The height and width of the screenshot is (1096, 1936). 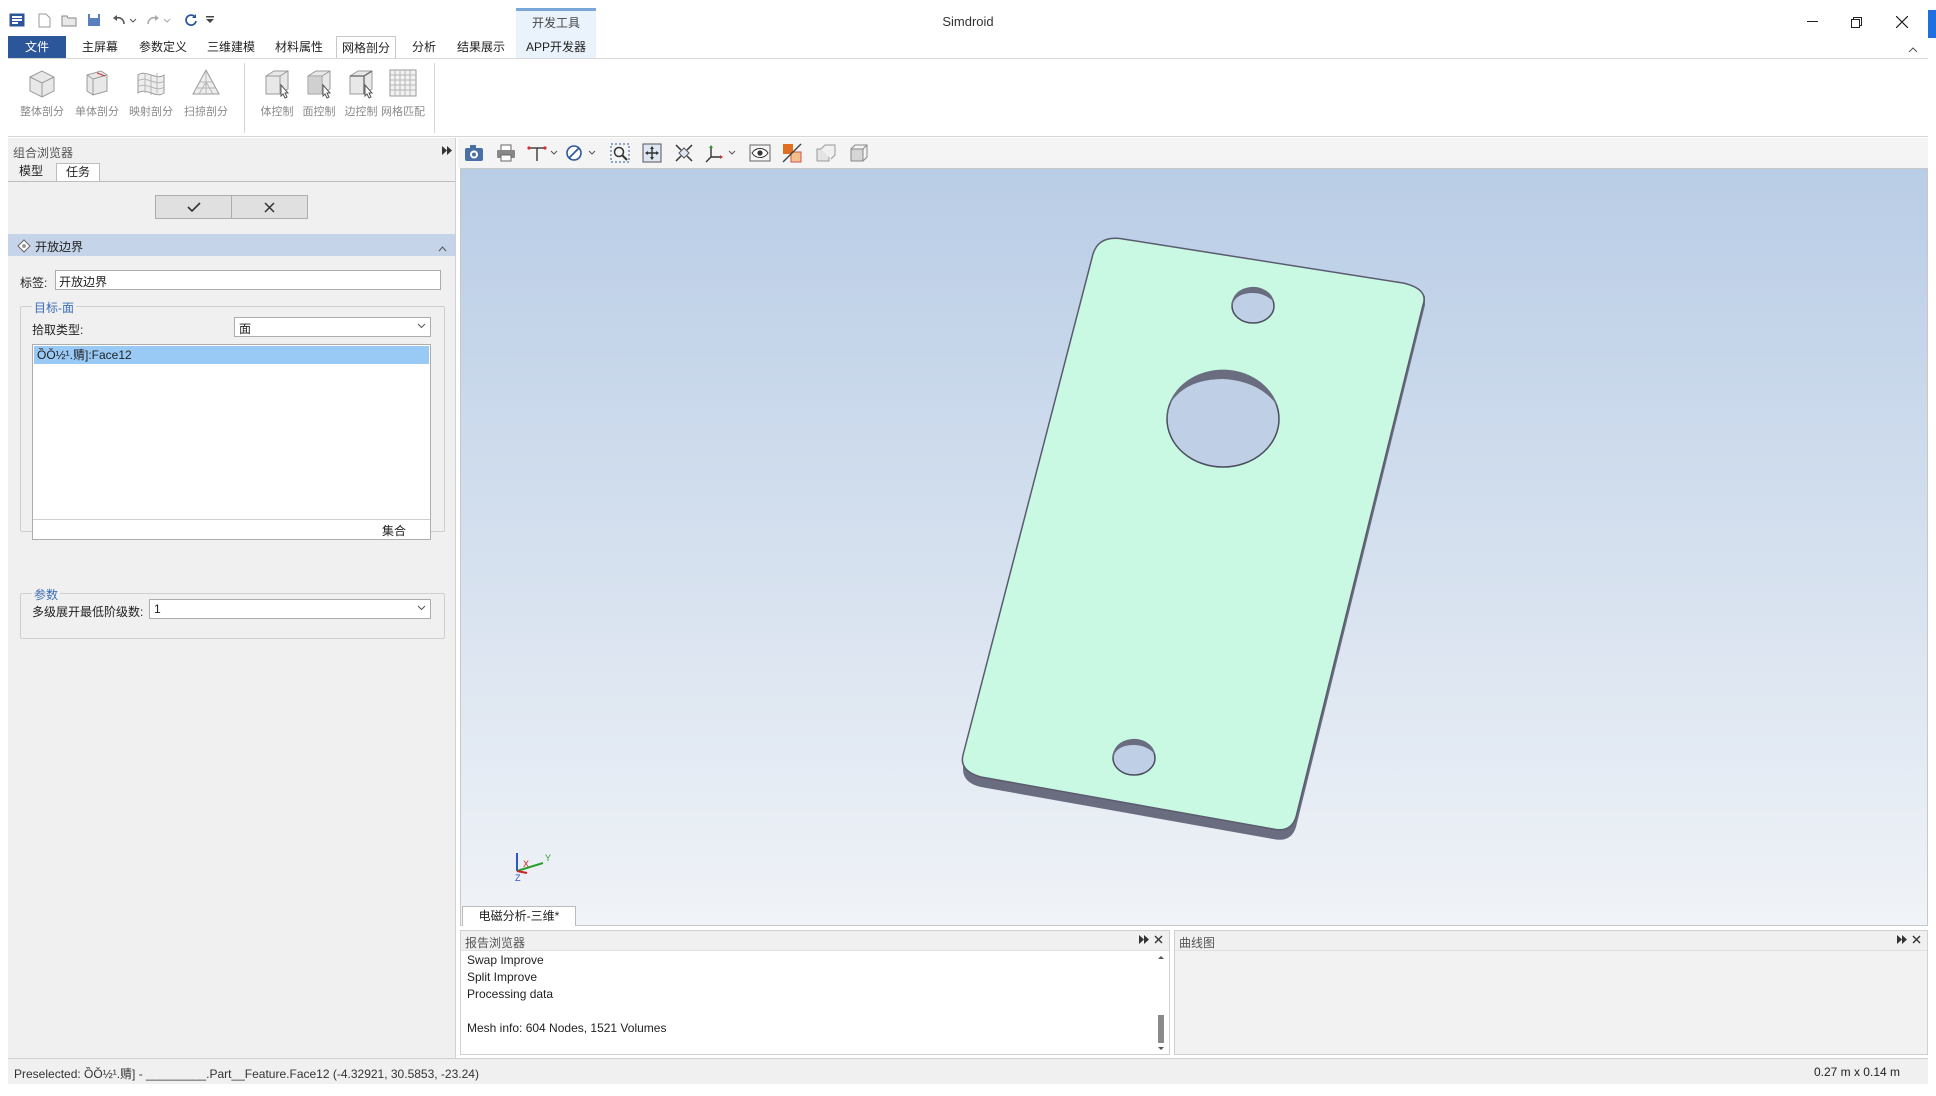 What do you see at coordinates (510, 994) in the screenshot?
I see `log-line: Processing data` at bounding box center [510, 994].